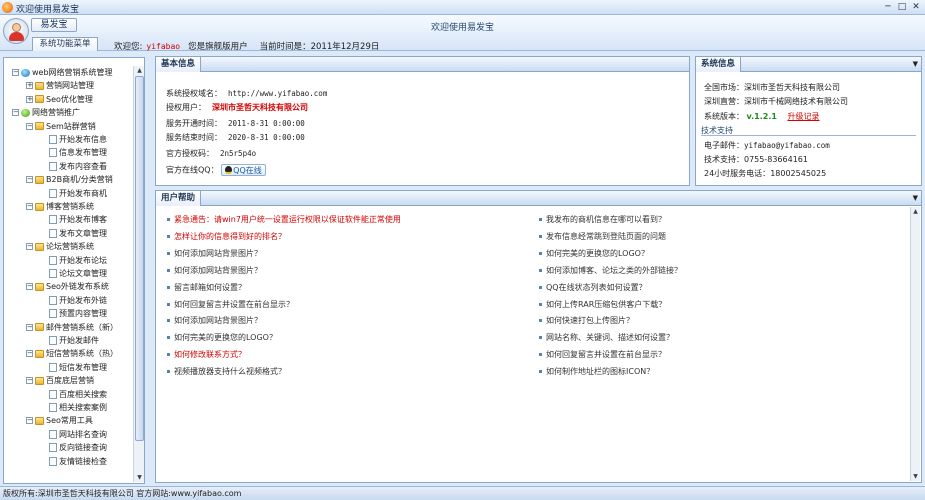  I want to click on tree-item: − web网络营销系统管理, so click(62, 73).